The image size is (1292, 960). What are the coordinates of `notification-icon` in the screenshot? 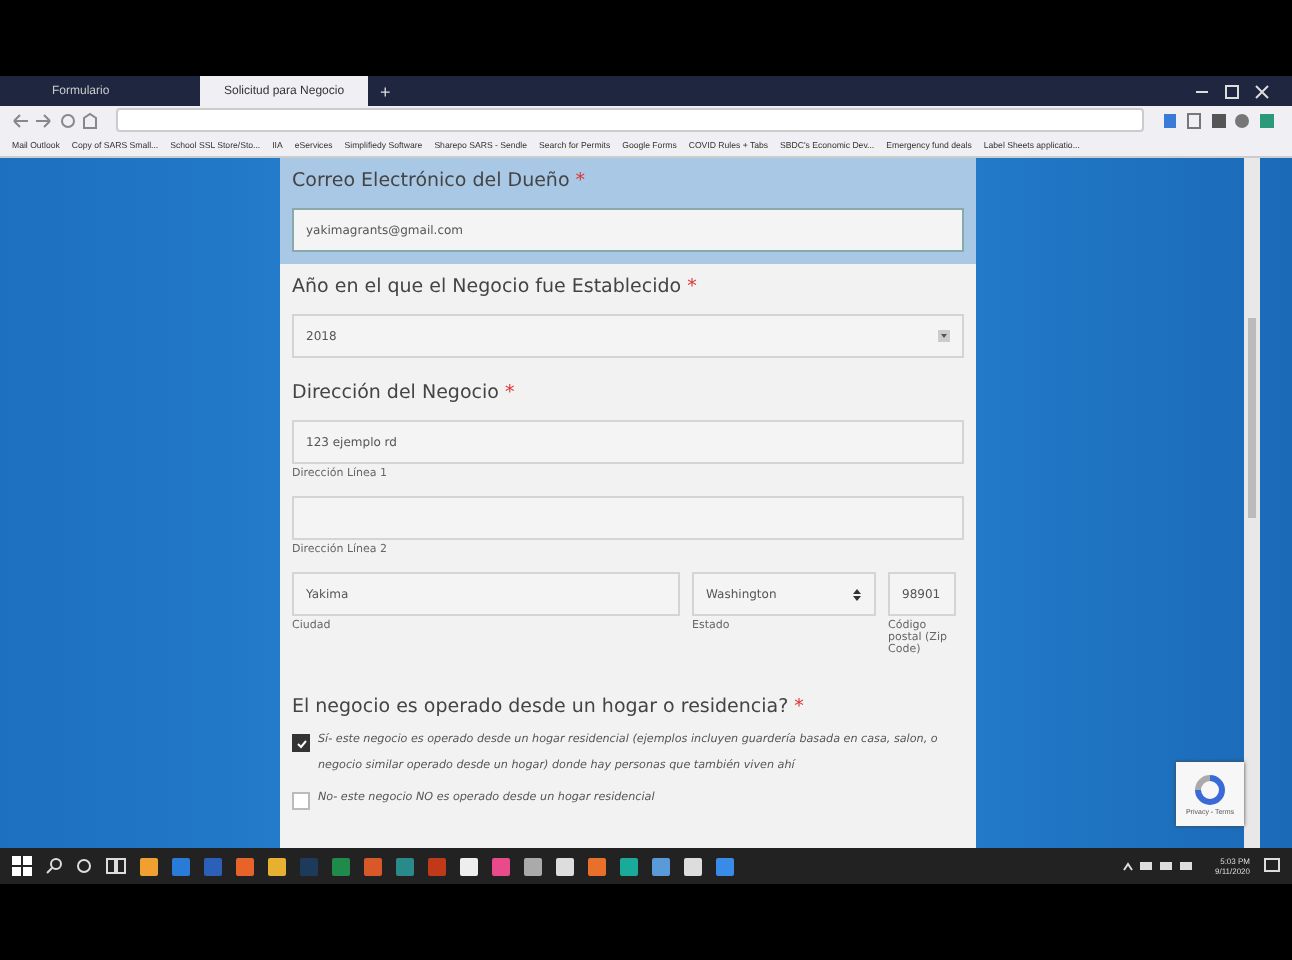 It's located at (1272, 866).